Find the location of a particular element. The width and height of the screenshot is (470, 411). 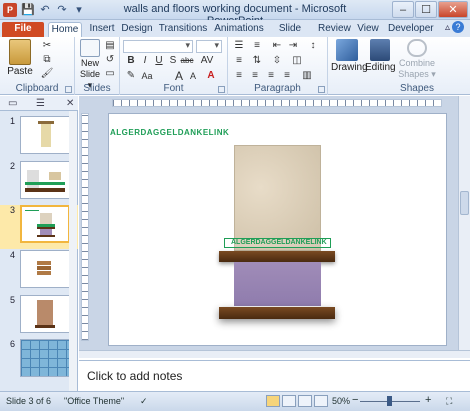

strikethrough-button: abc is located at coordinates (187, 61).